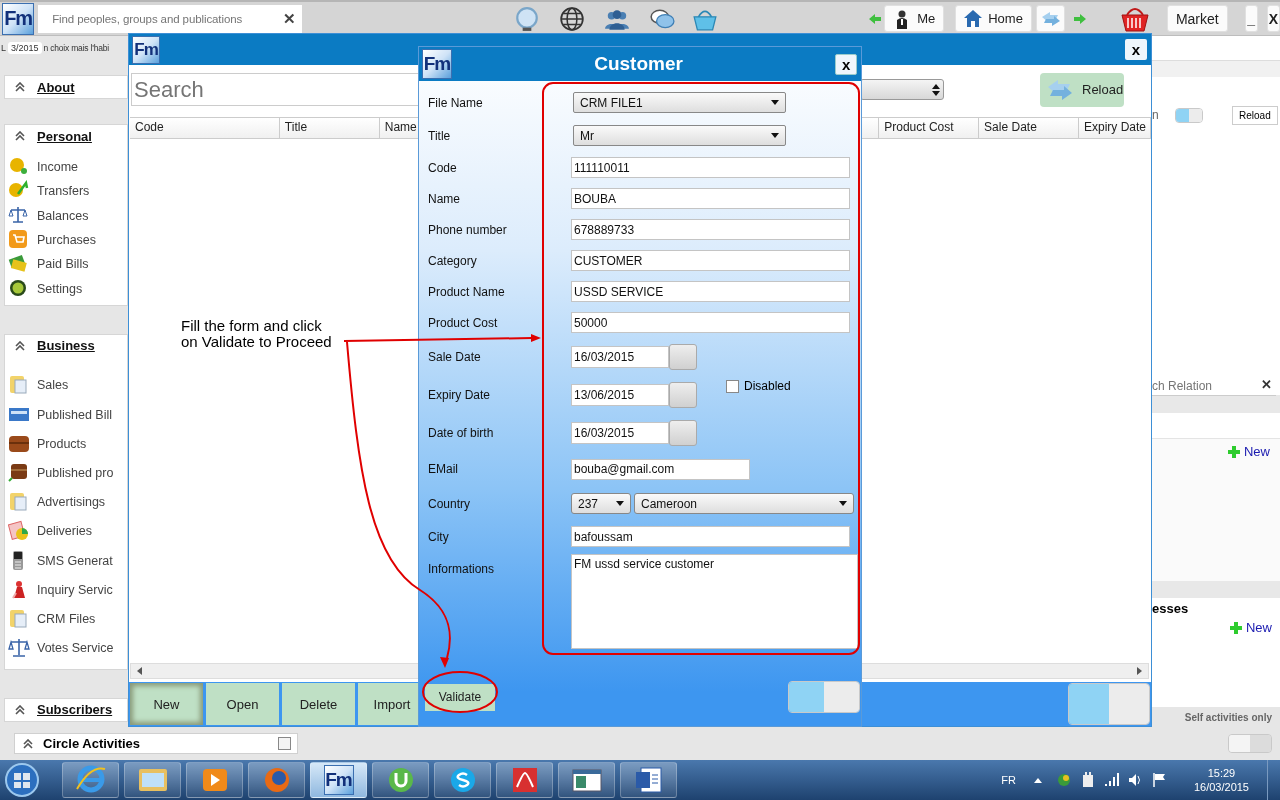 This screenshot has height=800, width=1280. Describe the element at coordinates (22, 780) in the screenshot. I see `start-button` at that location.